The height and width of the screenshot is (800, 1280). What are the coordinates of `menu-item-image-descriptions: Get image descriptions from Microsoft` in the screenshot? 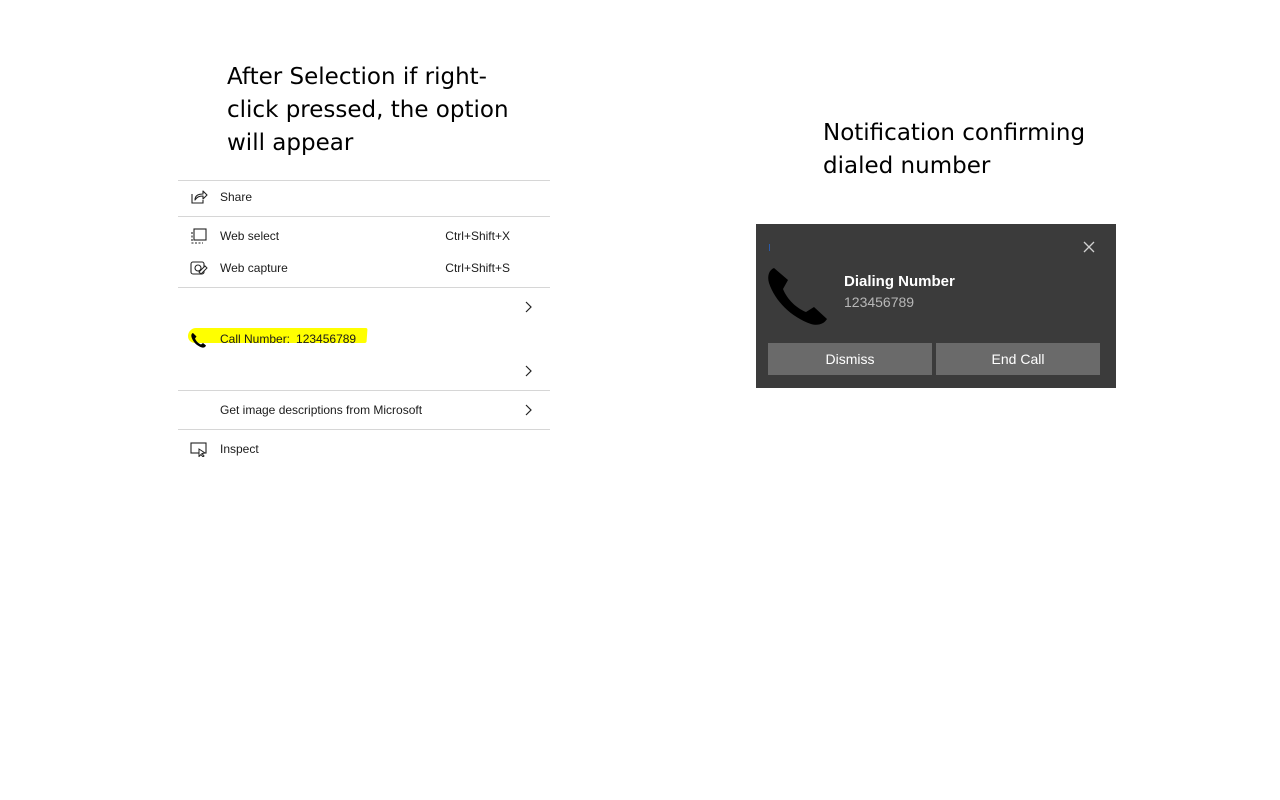 It's located at (364, 410).